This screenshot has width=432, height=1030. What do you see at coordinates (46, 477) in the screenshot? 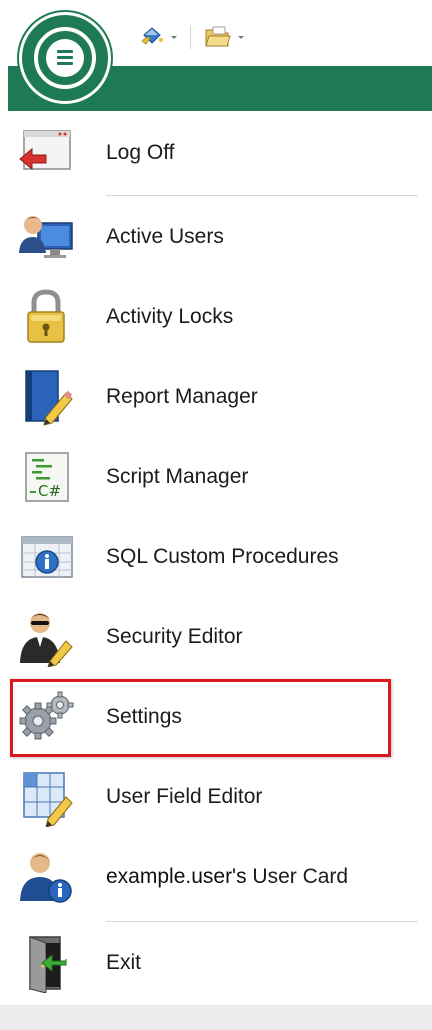
I see `csharp-script-icon: C#` at bounding box center [46, 477].